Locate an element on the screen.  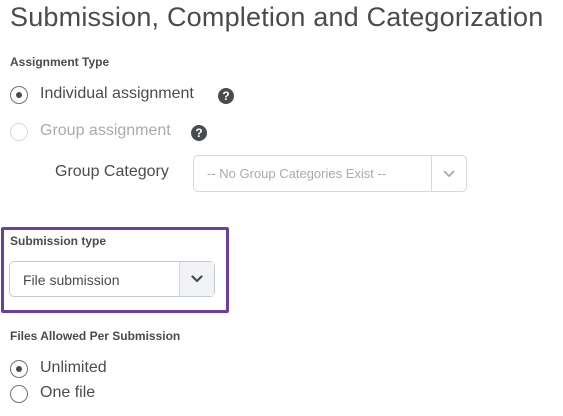
individual-assignment-radio is located at coordinates (19, 95).